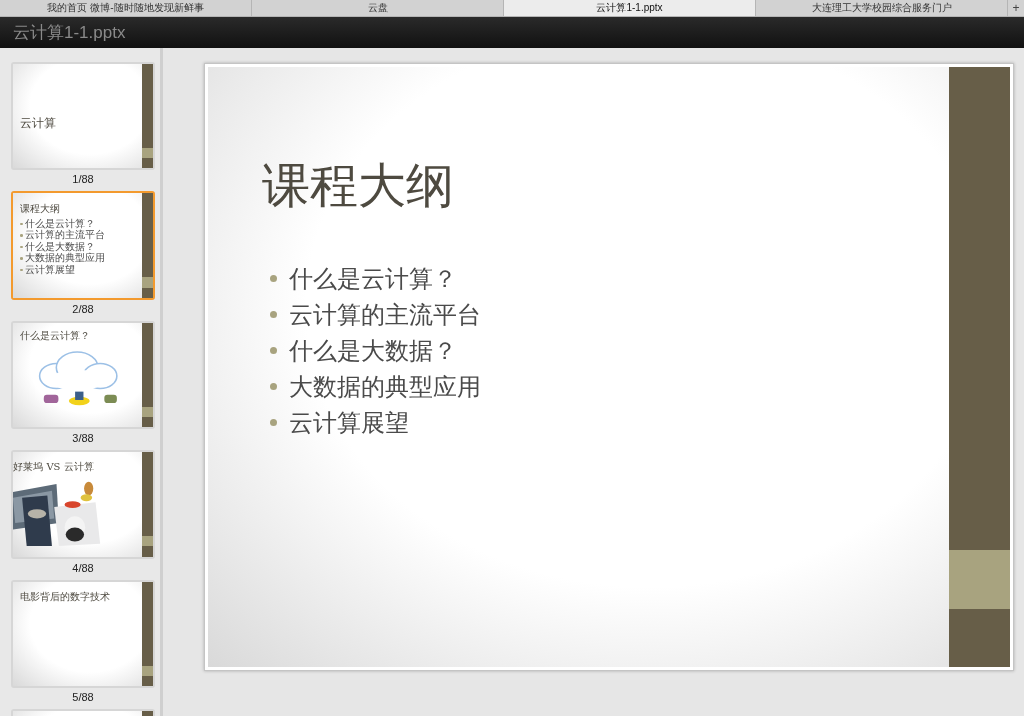 The height and width of the screenshot is (716, 1024). I want to click on slide-thumbnail: 好莱坞 VS 云计算, so click(83, 504).